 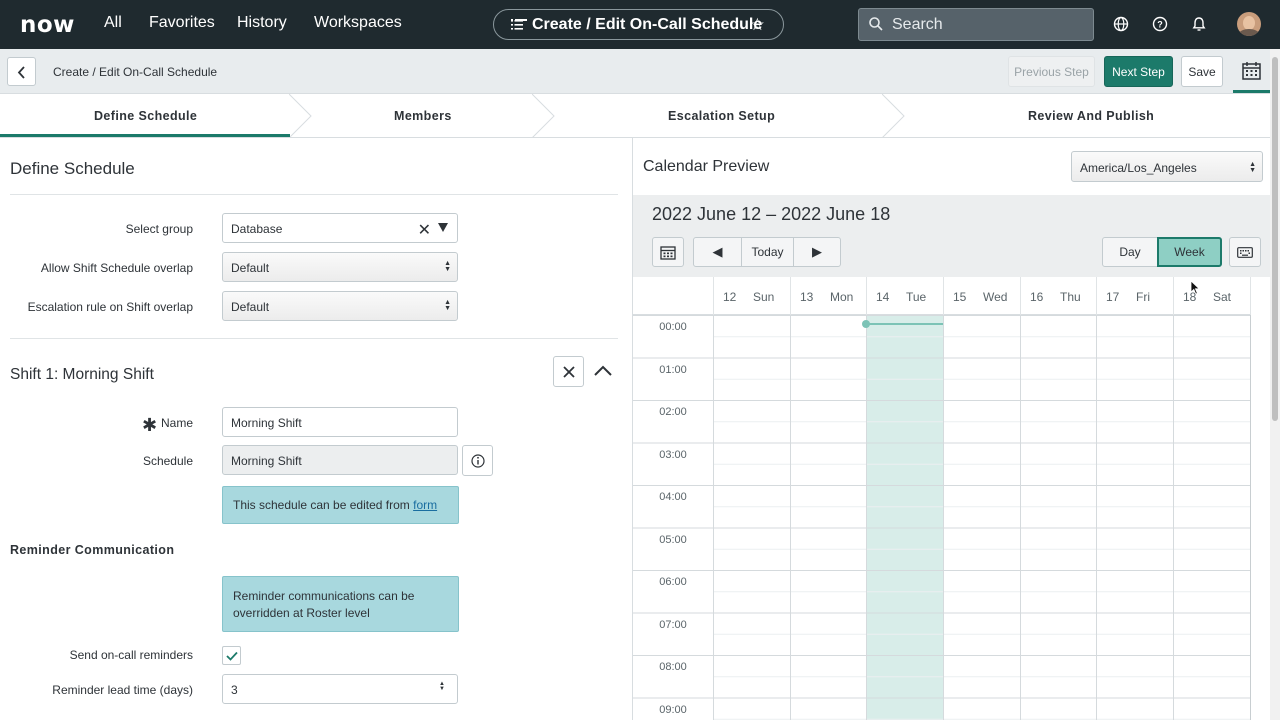 I want to click on search-icon, so click(x=876, y=24).